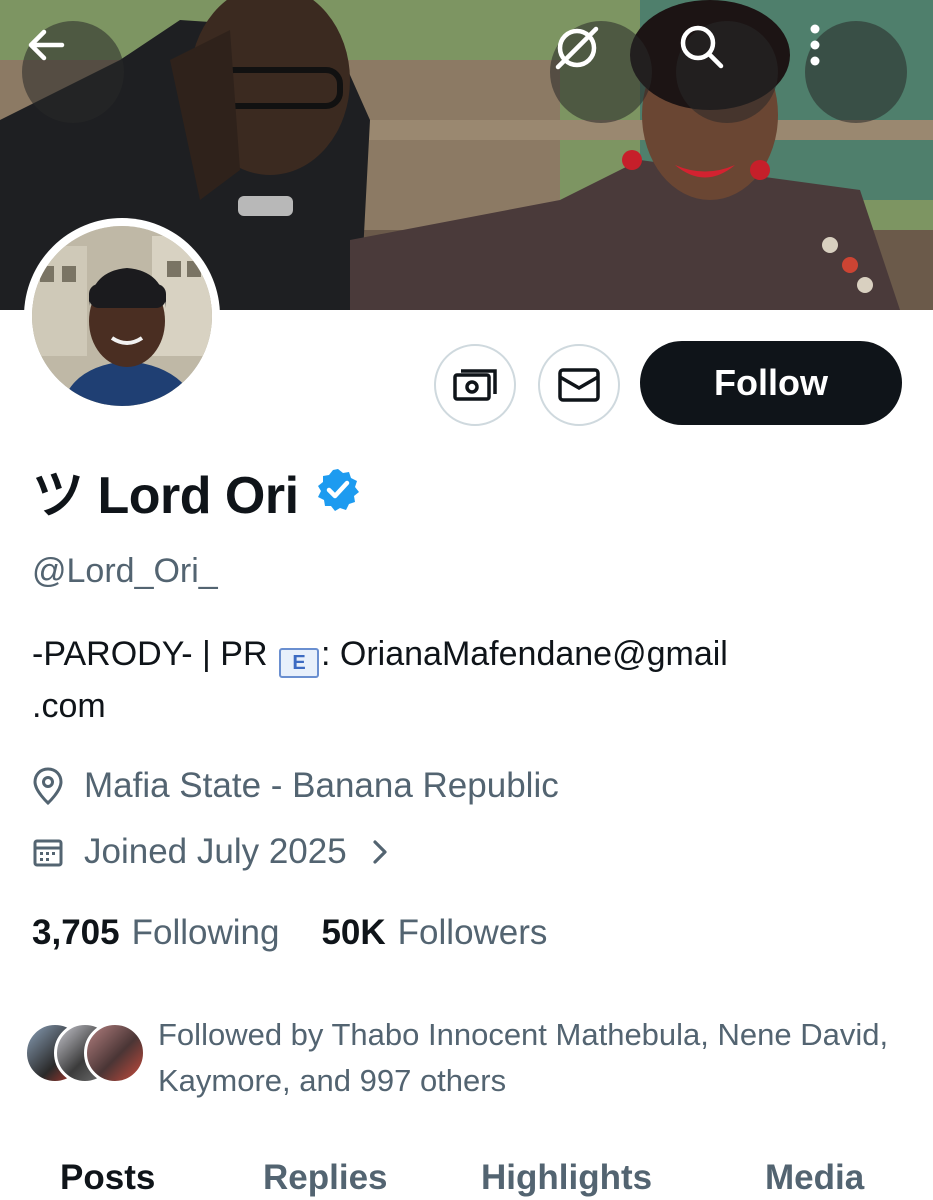 Image resolution: width=933 pixels, height=1200 pixels. I want to click on follower-avatar, so click(115, 1053).